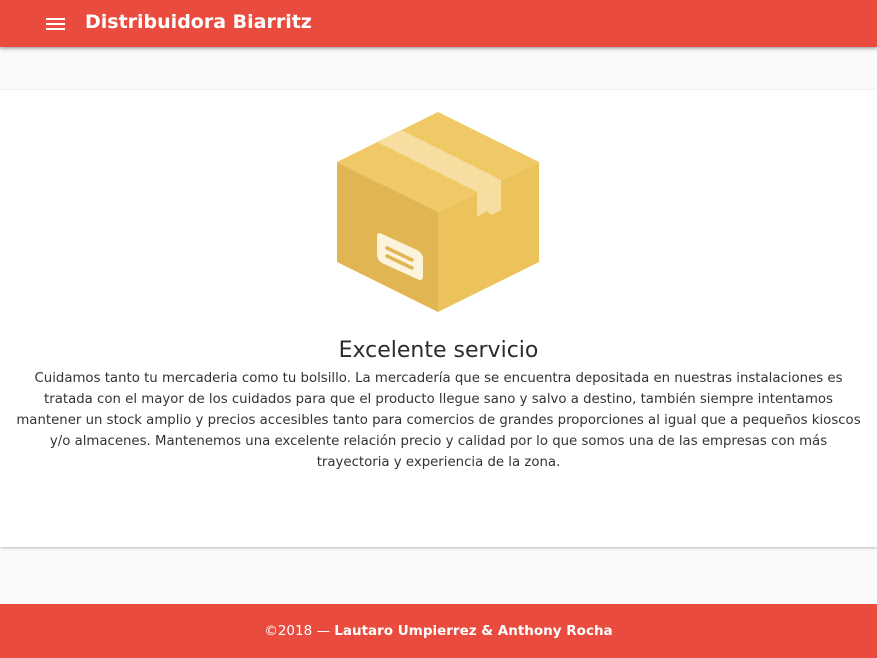  What do you see at coordinates (438, 23) in the screenshot?
I see `app-bar: Distribuidora Biarritz` at bounding box center [438, 23].